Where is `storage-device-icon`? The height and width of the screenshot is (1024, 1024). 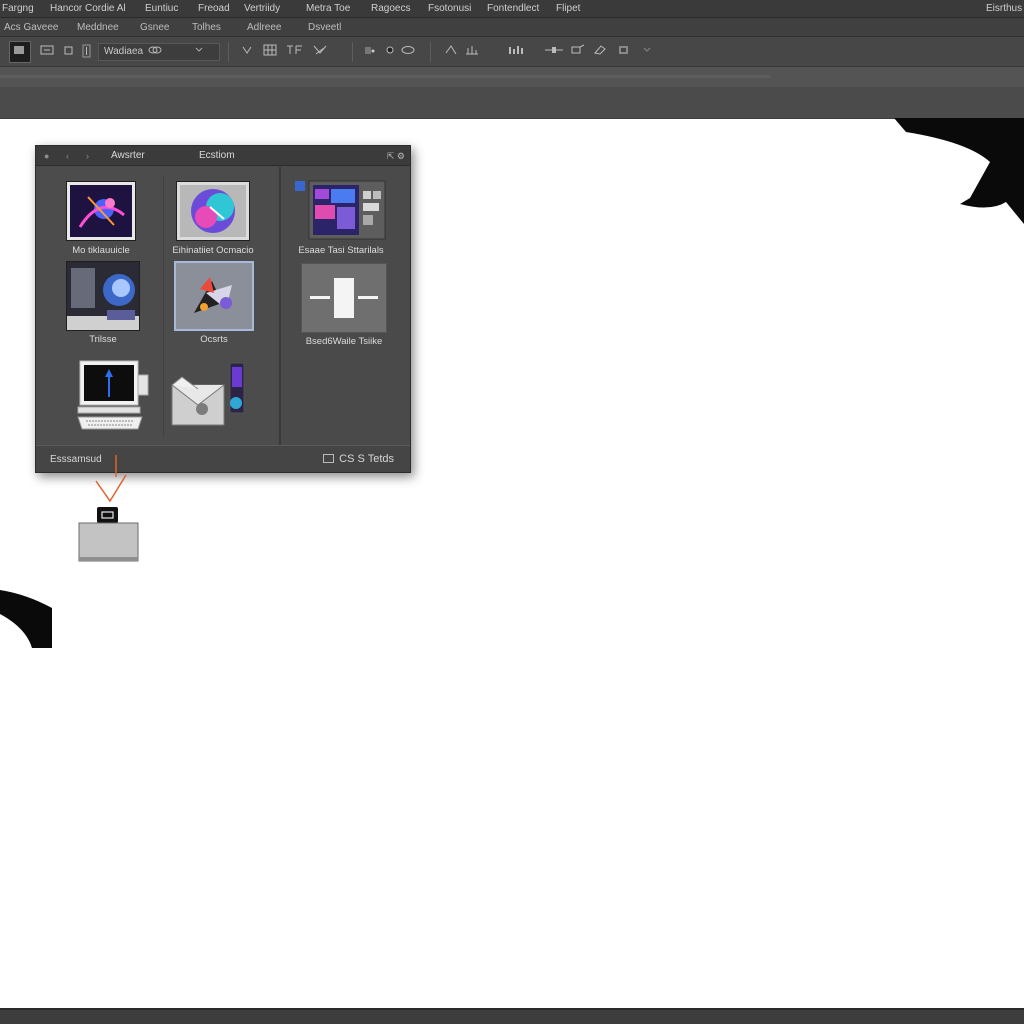
storage-device-icon is located at coordinates (108, 535).